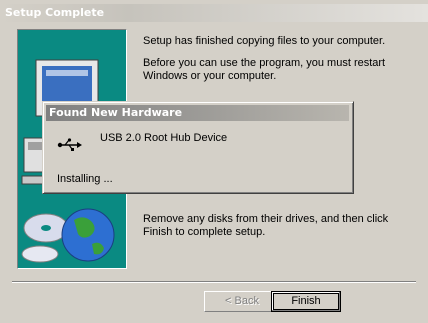  Describe the element at coordinates (164, 138) in the screenshot. I see `device-name: USB 2.0 Root Hub Device` at that location.